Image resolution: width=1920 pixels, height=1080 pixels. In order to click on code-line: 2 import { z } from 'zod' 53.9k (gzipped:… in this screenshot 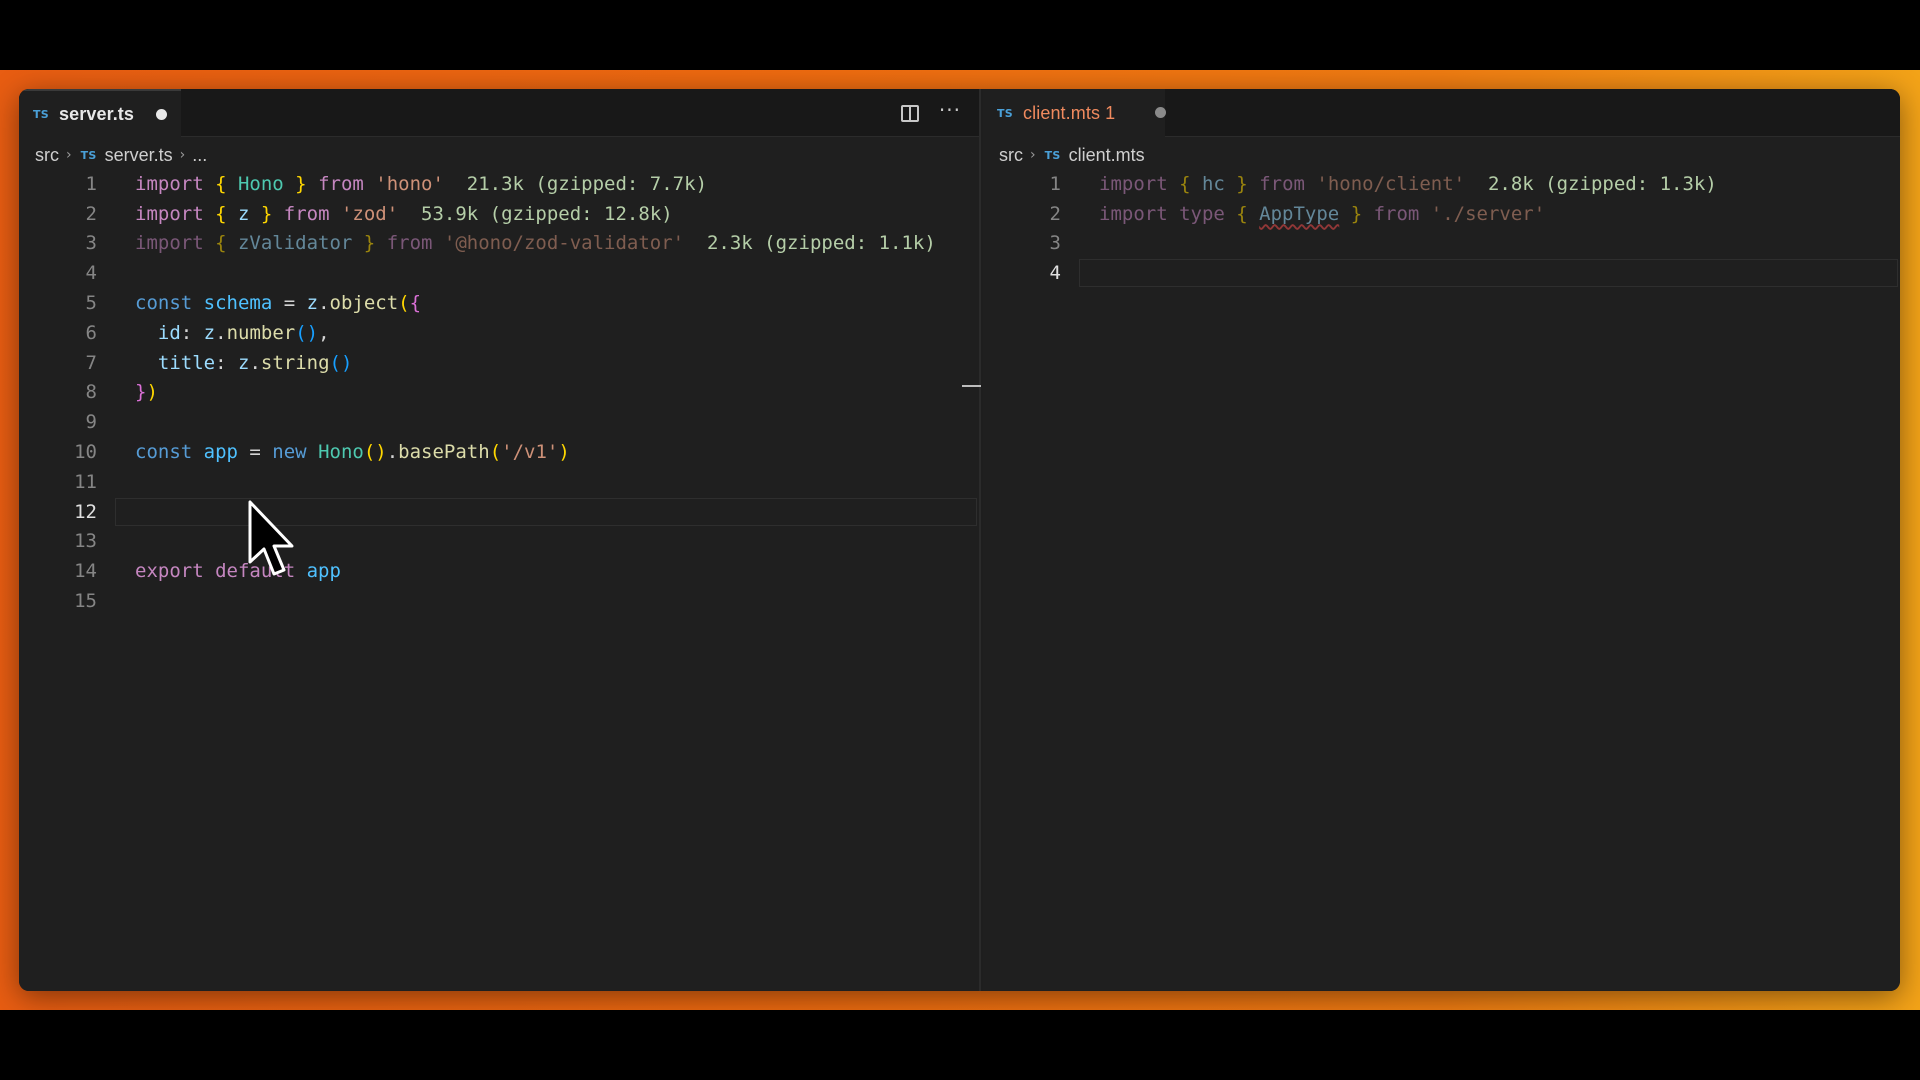, I will do `click(499, 214)`.